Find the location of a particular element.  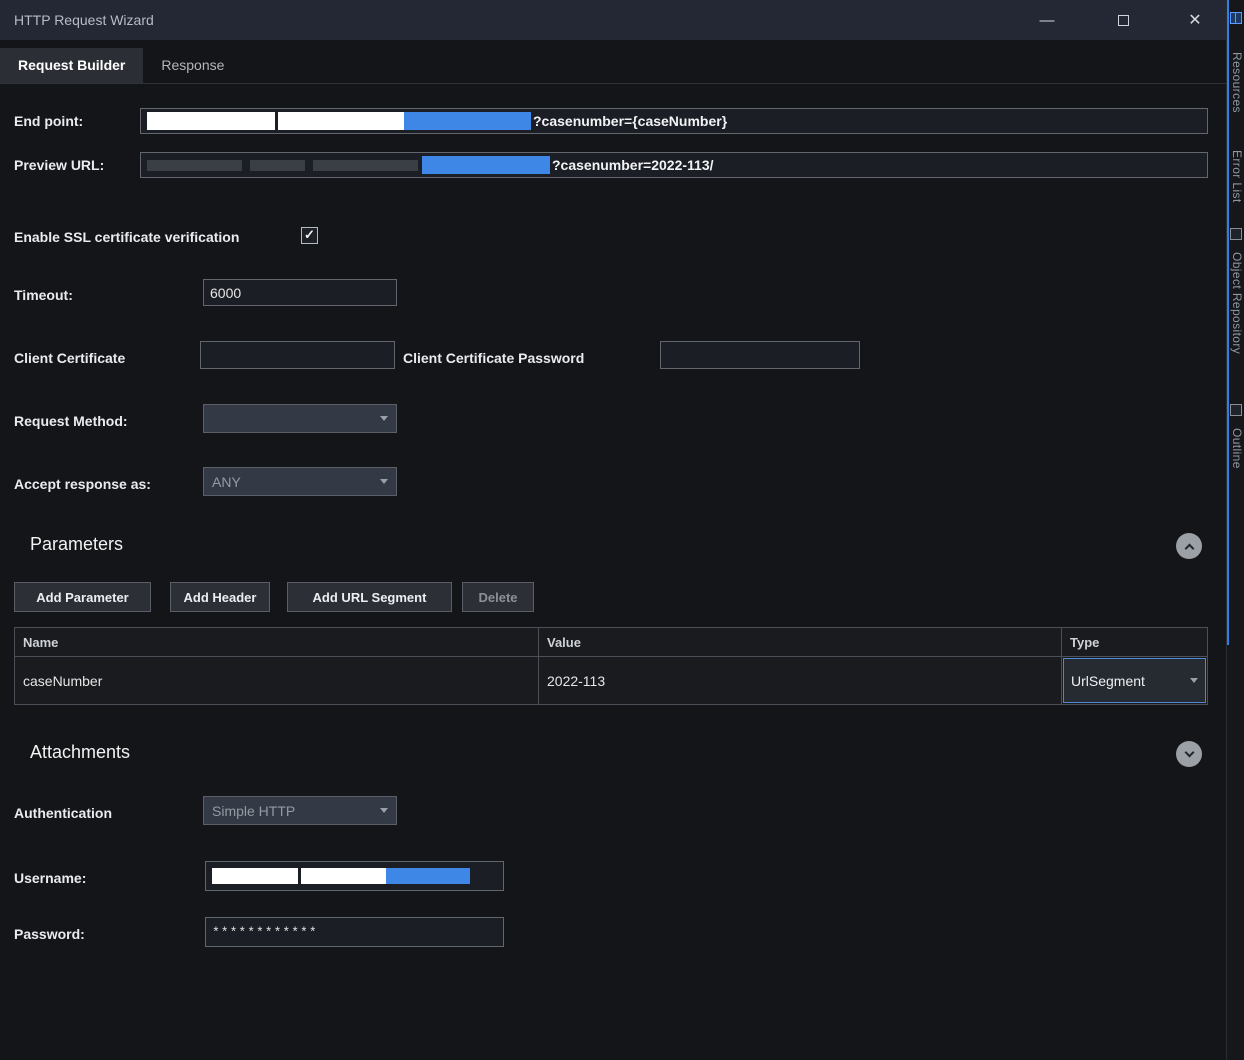

expand-attachments-button is located at coordinates (1189, 754).